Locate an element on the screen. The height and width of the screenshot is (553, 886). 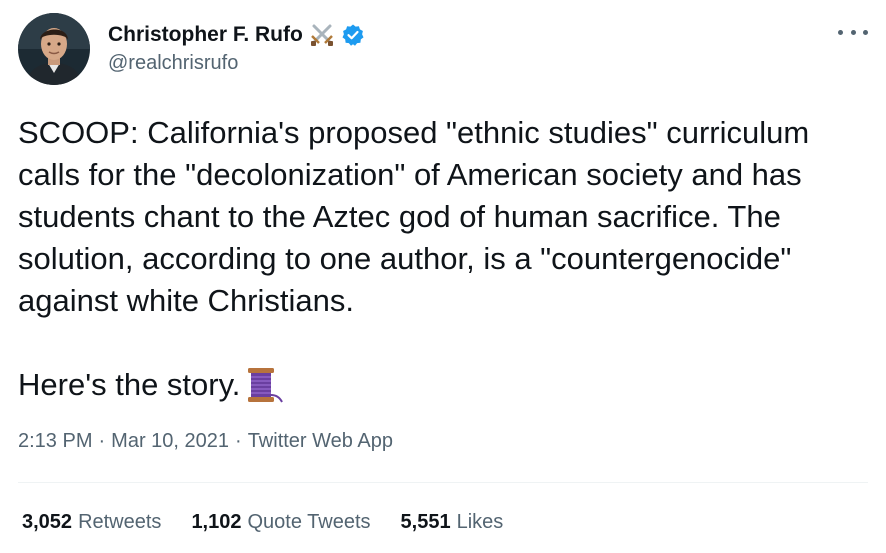
tweet-time: 2:13 PM is located at coordinates (55, 441).